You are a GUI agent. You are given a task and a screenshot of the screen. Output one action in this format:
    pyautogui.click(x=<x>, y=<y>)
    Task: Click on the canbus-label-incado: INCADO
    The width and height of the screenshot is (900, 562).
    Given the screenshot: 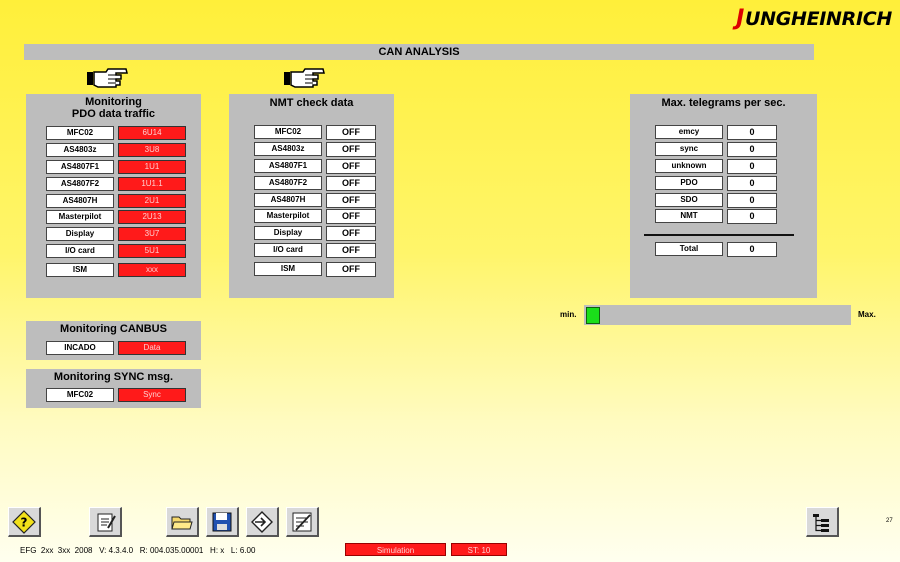 What is the action you would take?
    pyautogui.click(x=80, y=348)
    